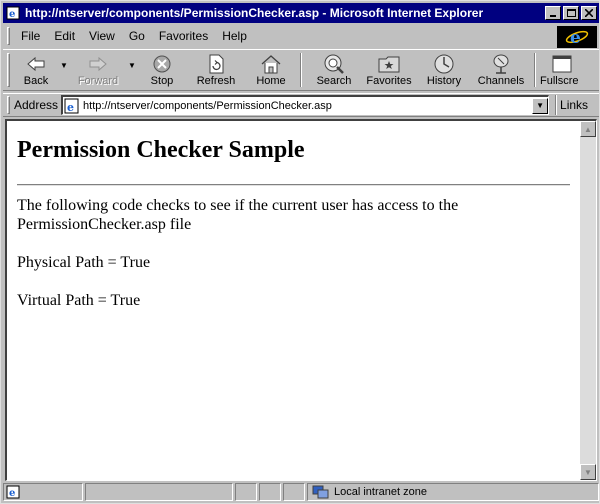 The width and height of the screenshot is (600, 504). I want to click on refresh-button: Refresh, so click(216, 70).